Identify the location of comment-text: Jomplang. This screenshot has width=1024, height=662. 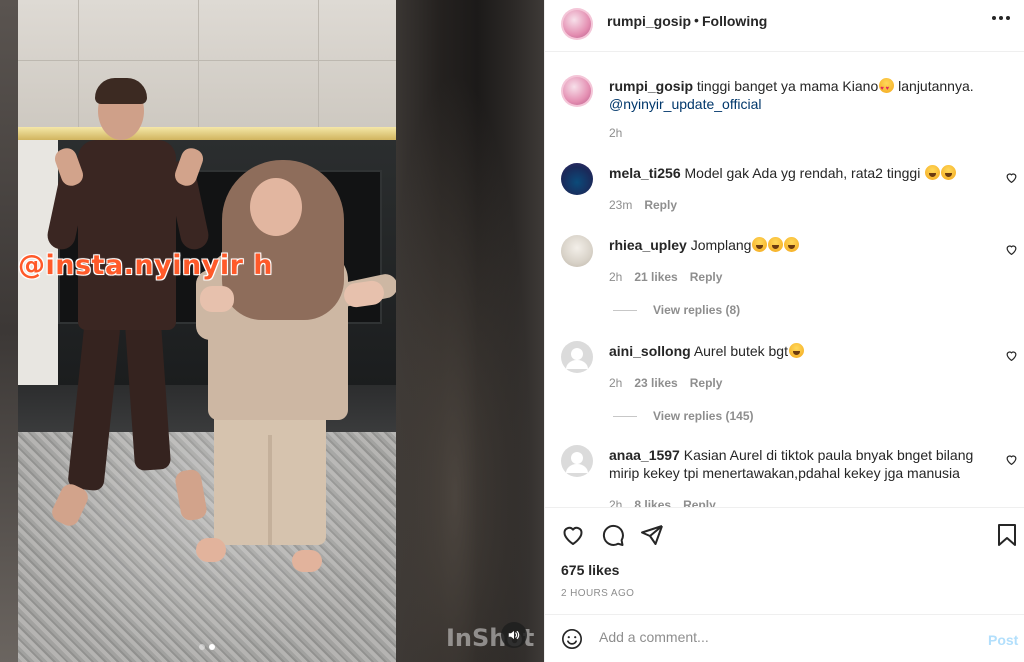
(721, 245).